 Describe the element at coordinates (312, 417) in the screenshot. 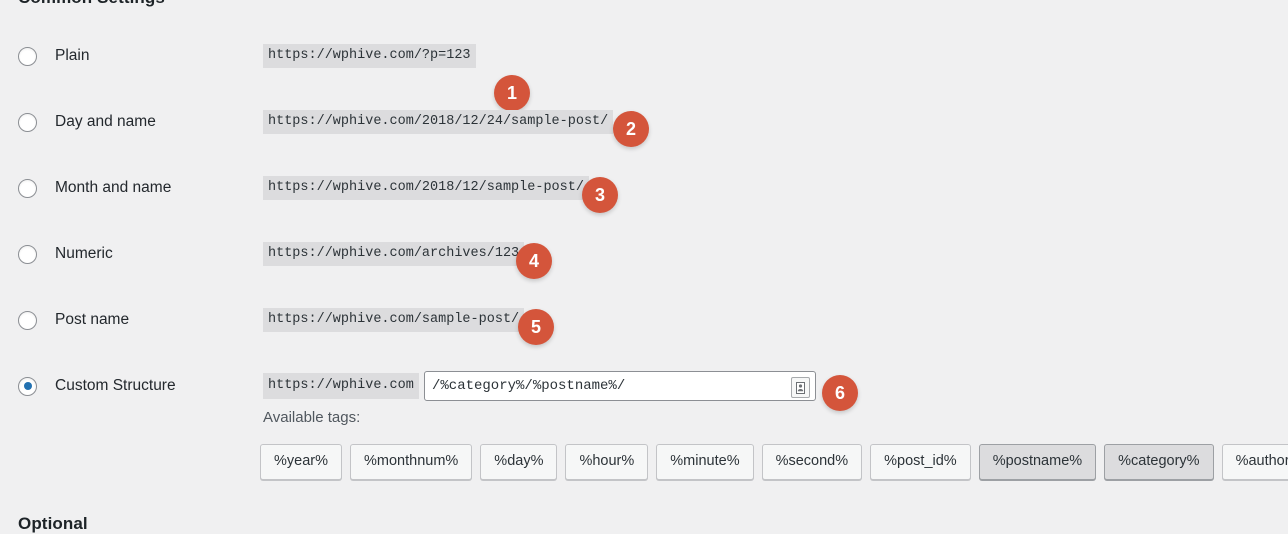

I see `available-tags-label: Available tags:` at that location.